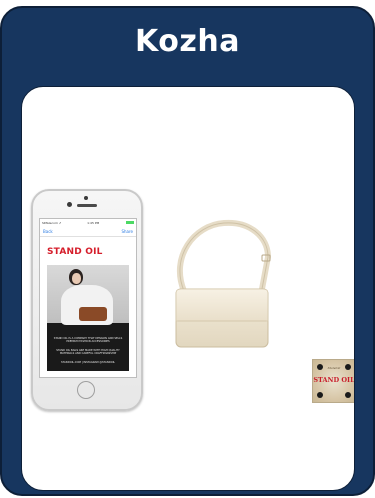  Describe the element at coordinates (93, 222) in the screenshot. I see `status-time: 1:45 PM` at that location.